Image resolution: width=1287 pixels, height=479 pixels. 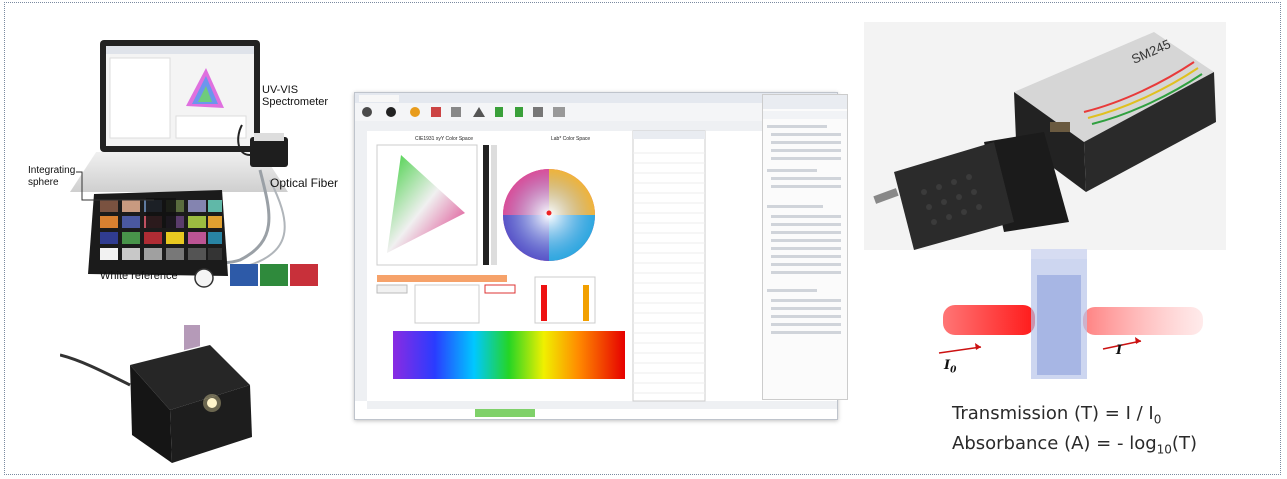 What do you see at coordinates (204, 278) in the screenshot?
I see `white-reference-tile` at bounding box center [204, 278].